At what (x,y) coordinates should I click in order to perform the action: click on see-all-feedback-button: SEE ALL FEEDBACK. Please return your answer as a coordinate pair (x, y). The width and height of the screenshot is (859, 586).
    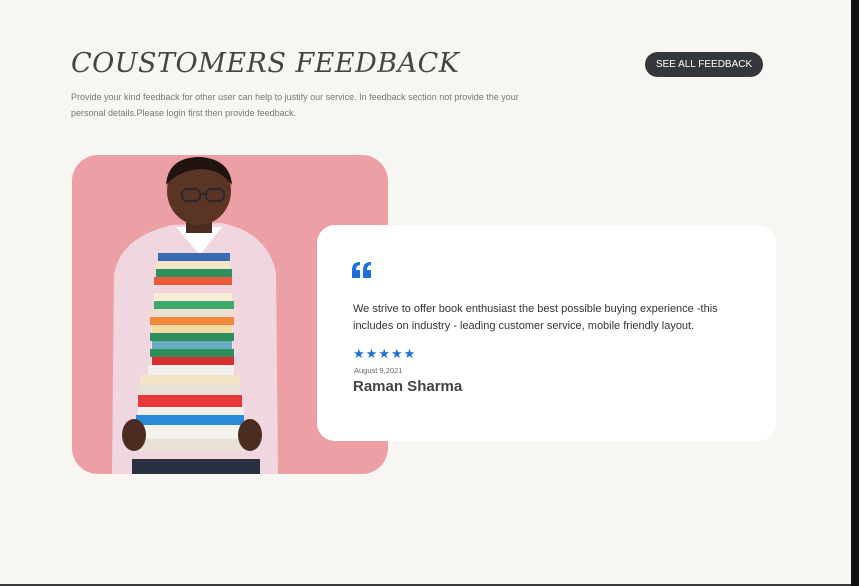
    Looking at the image, I should click on (704, 64).